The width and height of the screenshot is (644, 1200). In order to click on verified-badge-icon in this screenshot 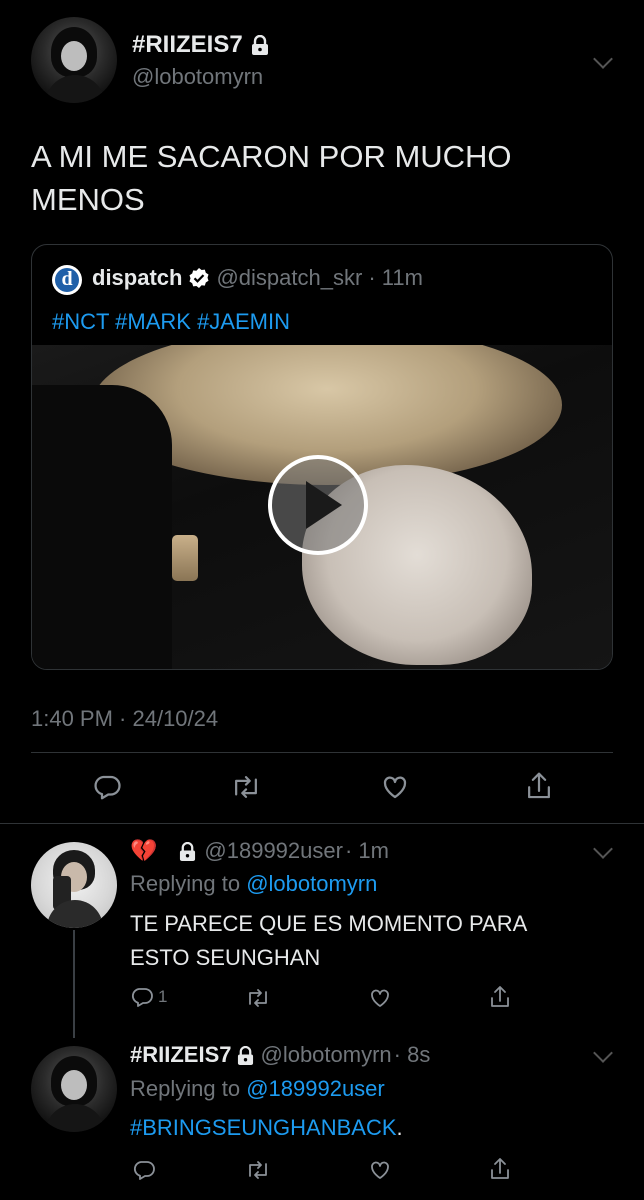, I will do `click(199, 278)`.